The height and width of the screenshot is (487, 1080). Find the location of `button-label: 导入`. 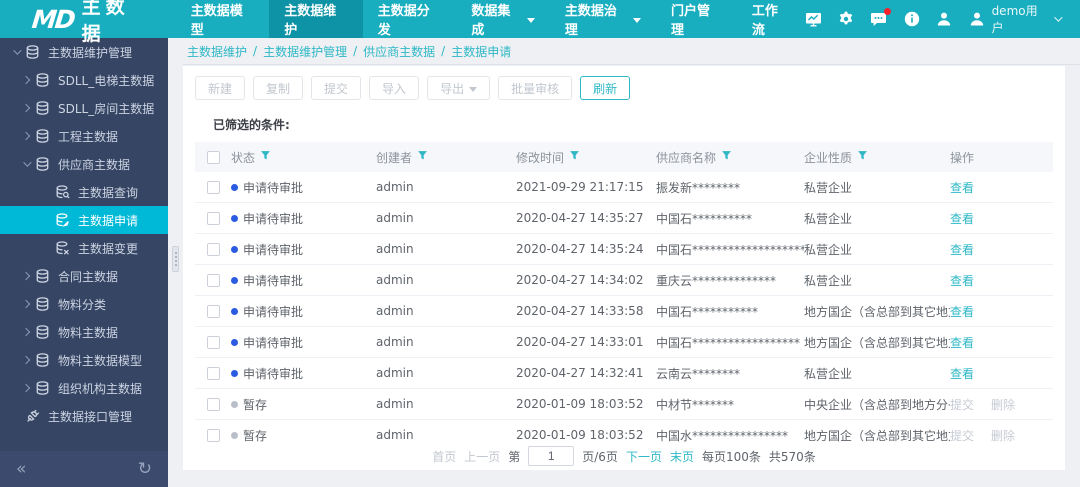

button-label: 导入 is located at coordinates (394, 88).